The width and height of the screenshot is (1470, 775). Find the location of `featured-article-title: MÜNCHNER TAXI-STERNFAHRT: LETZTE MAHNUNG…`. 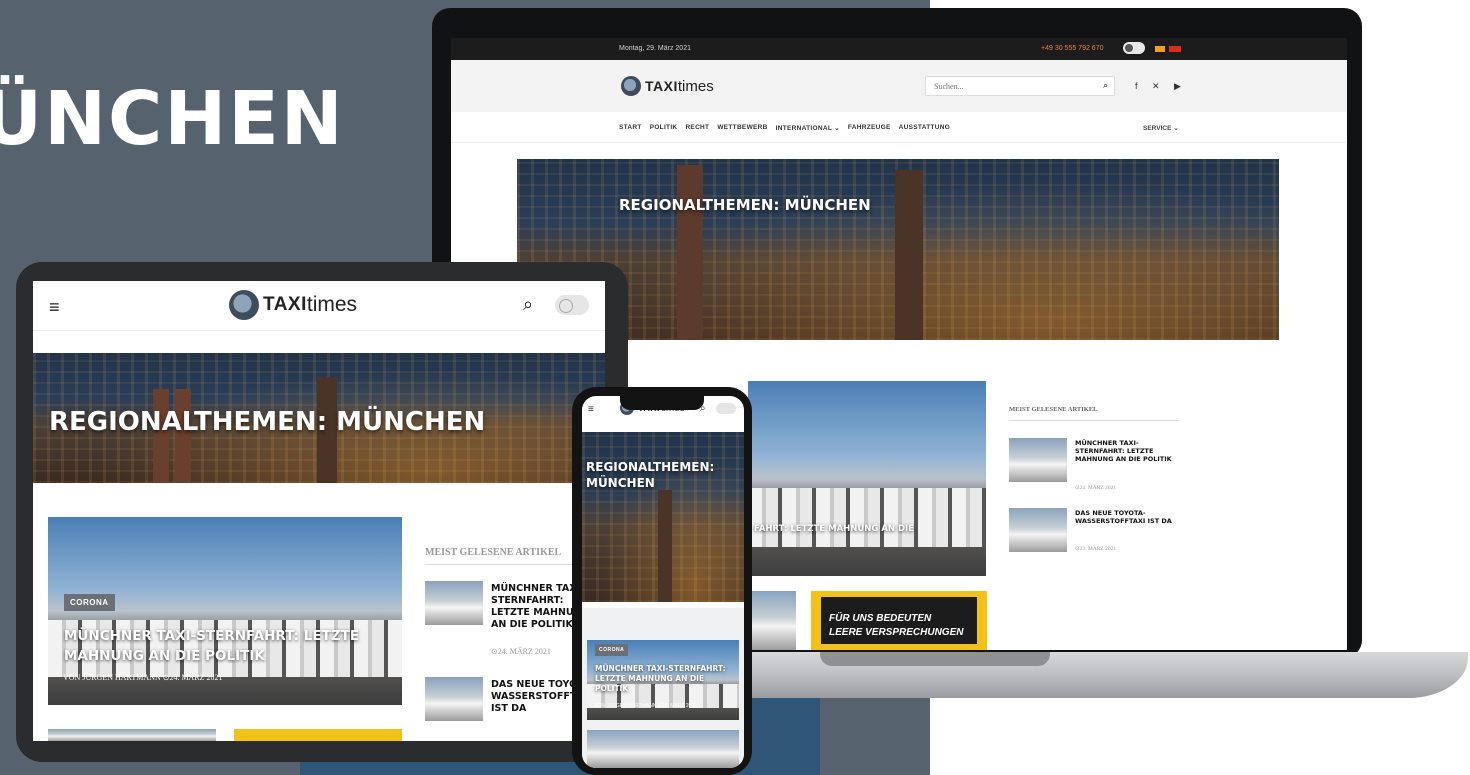

featured-article-title: MÜNCHNER TAXI-STERNFAHRT: LETZTE MAHNUNG… is located at coordinates (660, 678).